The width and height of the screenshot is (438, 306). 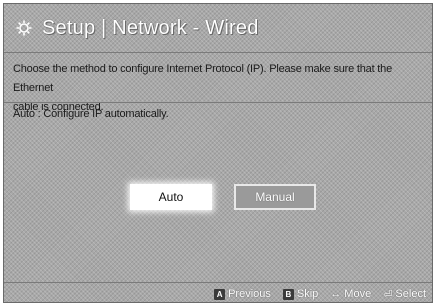 I want to click on left-right-arrow-icon: ↔, so click(x=336, y=294).